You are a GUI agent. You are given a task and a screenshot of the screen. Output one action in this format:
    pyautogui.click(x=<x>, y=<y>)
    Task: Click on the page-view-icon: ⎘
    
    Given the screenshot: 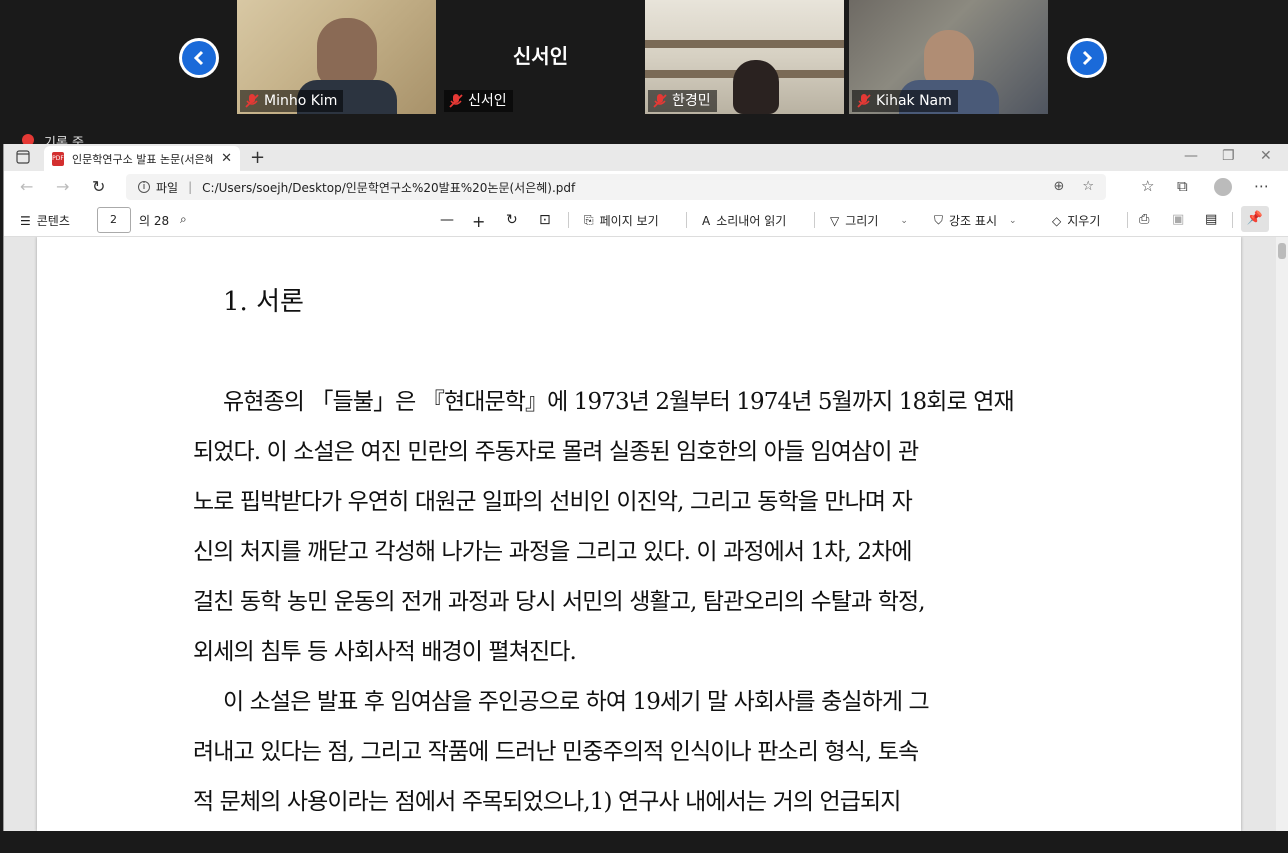 What is the action you would take?
    pyautogui.click(x=589, y=220)
    